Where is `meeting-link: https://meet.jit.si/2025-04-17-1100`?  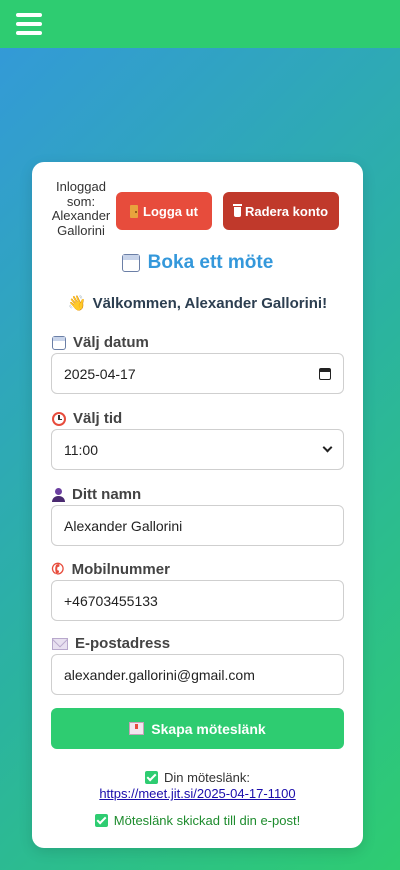 meeting-link: https://meet.jit.si/2025-04-17-1100 is located at coordinates (197, 793).